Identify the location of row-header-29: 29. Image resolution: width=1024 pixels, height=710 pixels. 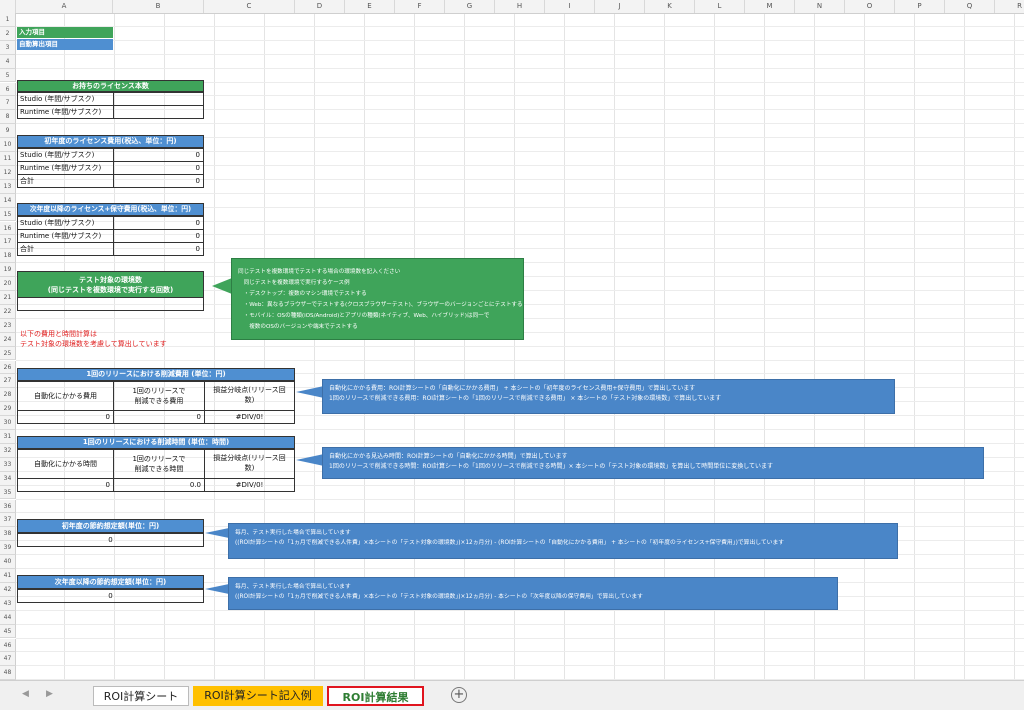
(8, 409).